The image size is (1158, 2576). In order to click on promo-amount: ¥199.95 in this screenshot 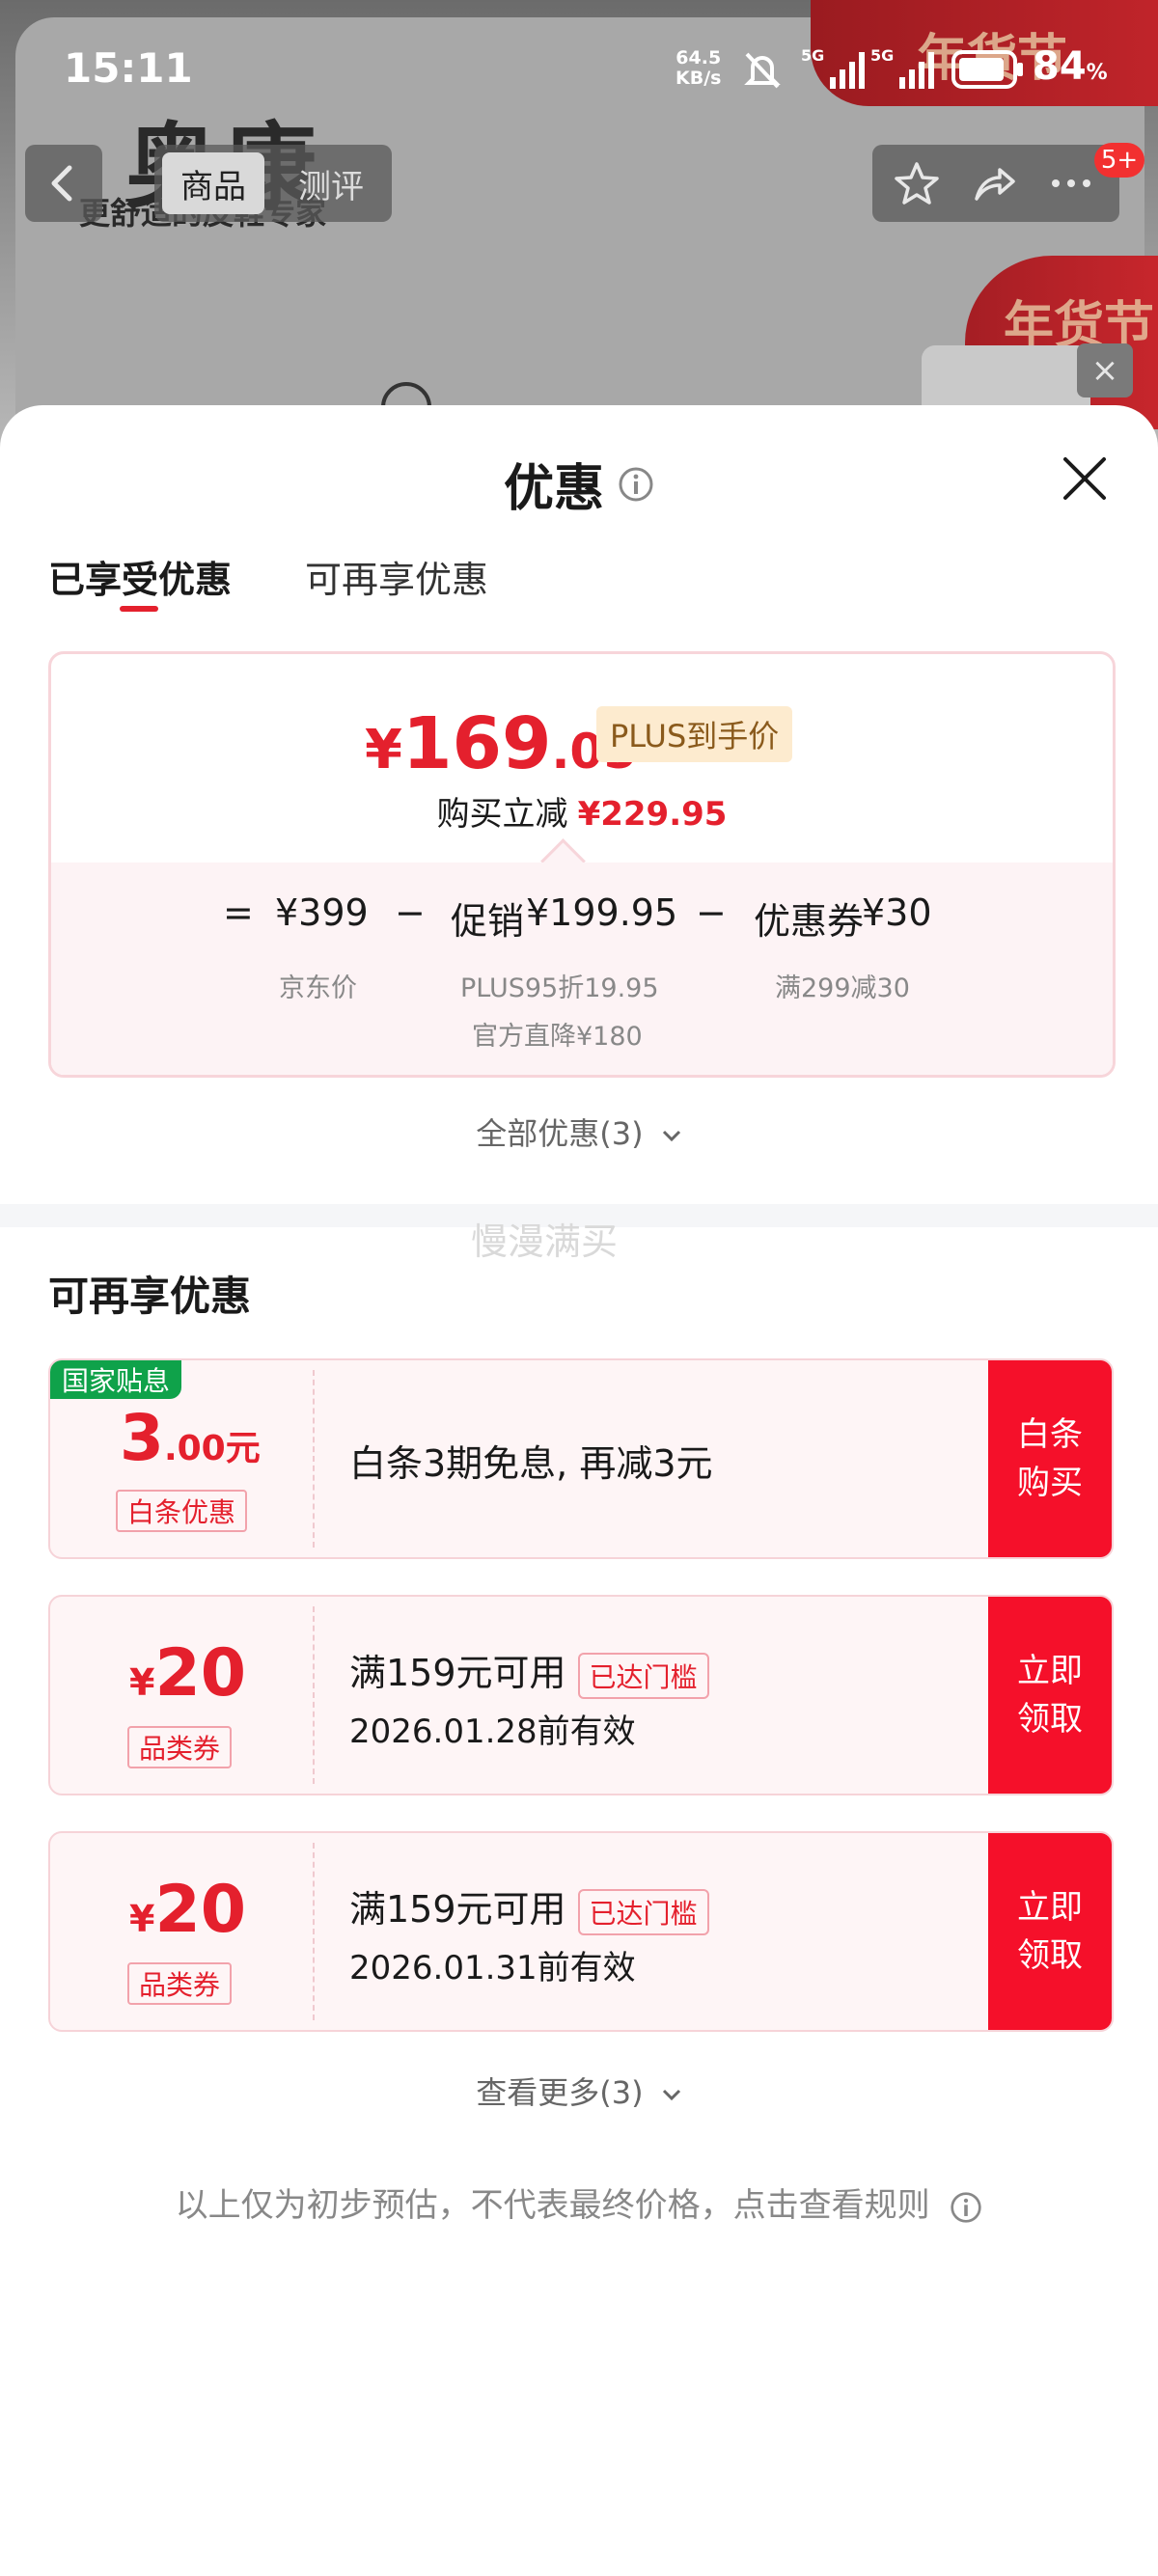, I will do `click(602, 913)`.